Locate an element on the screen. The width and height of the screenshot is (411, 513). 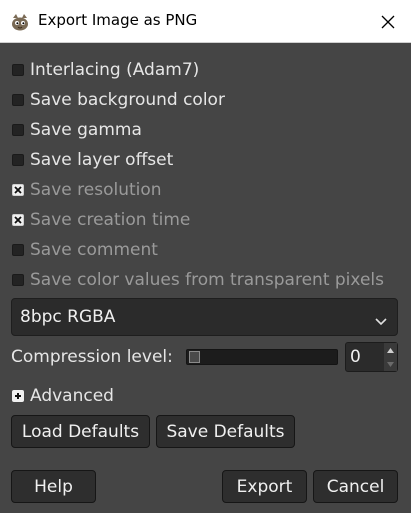
option-checkbox-row: Save resolution is located at coordinates (87, 190).